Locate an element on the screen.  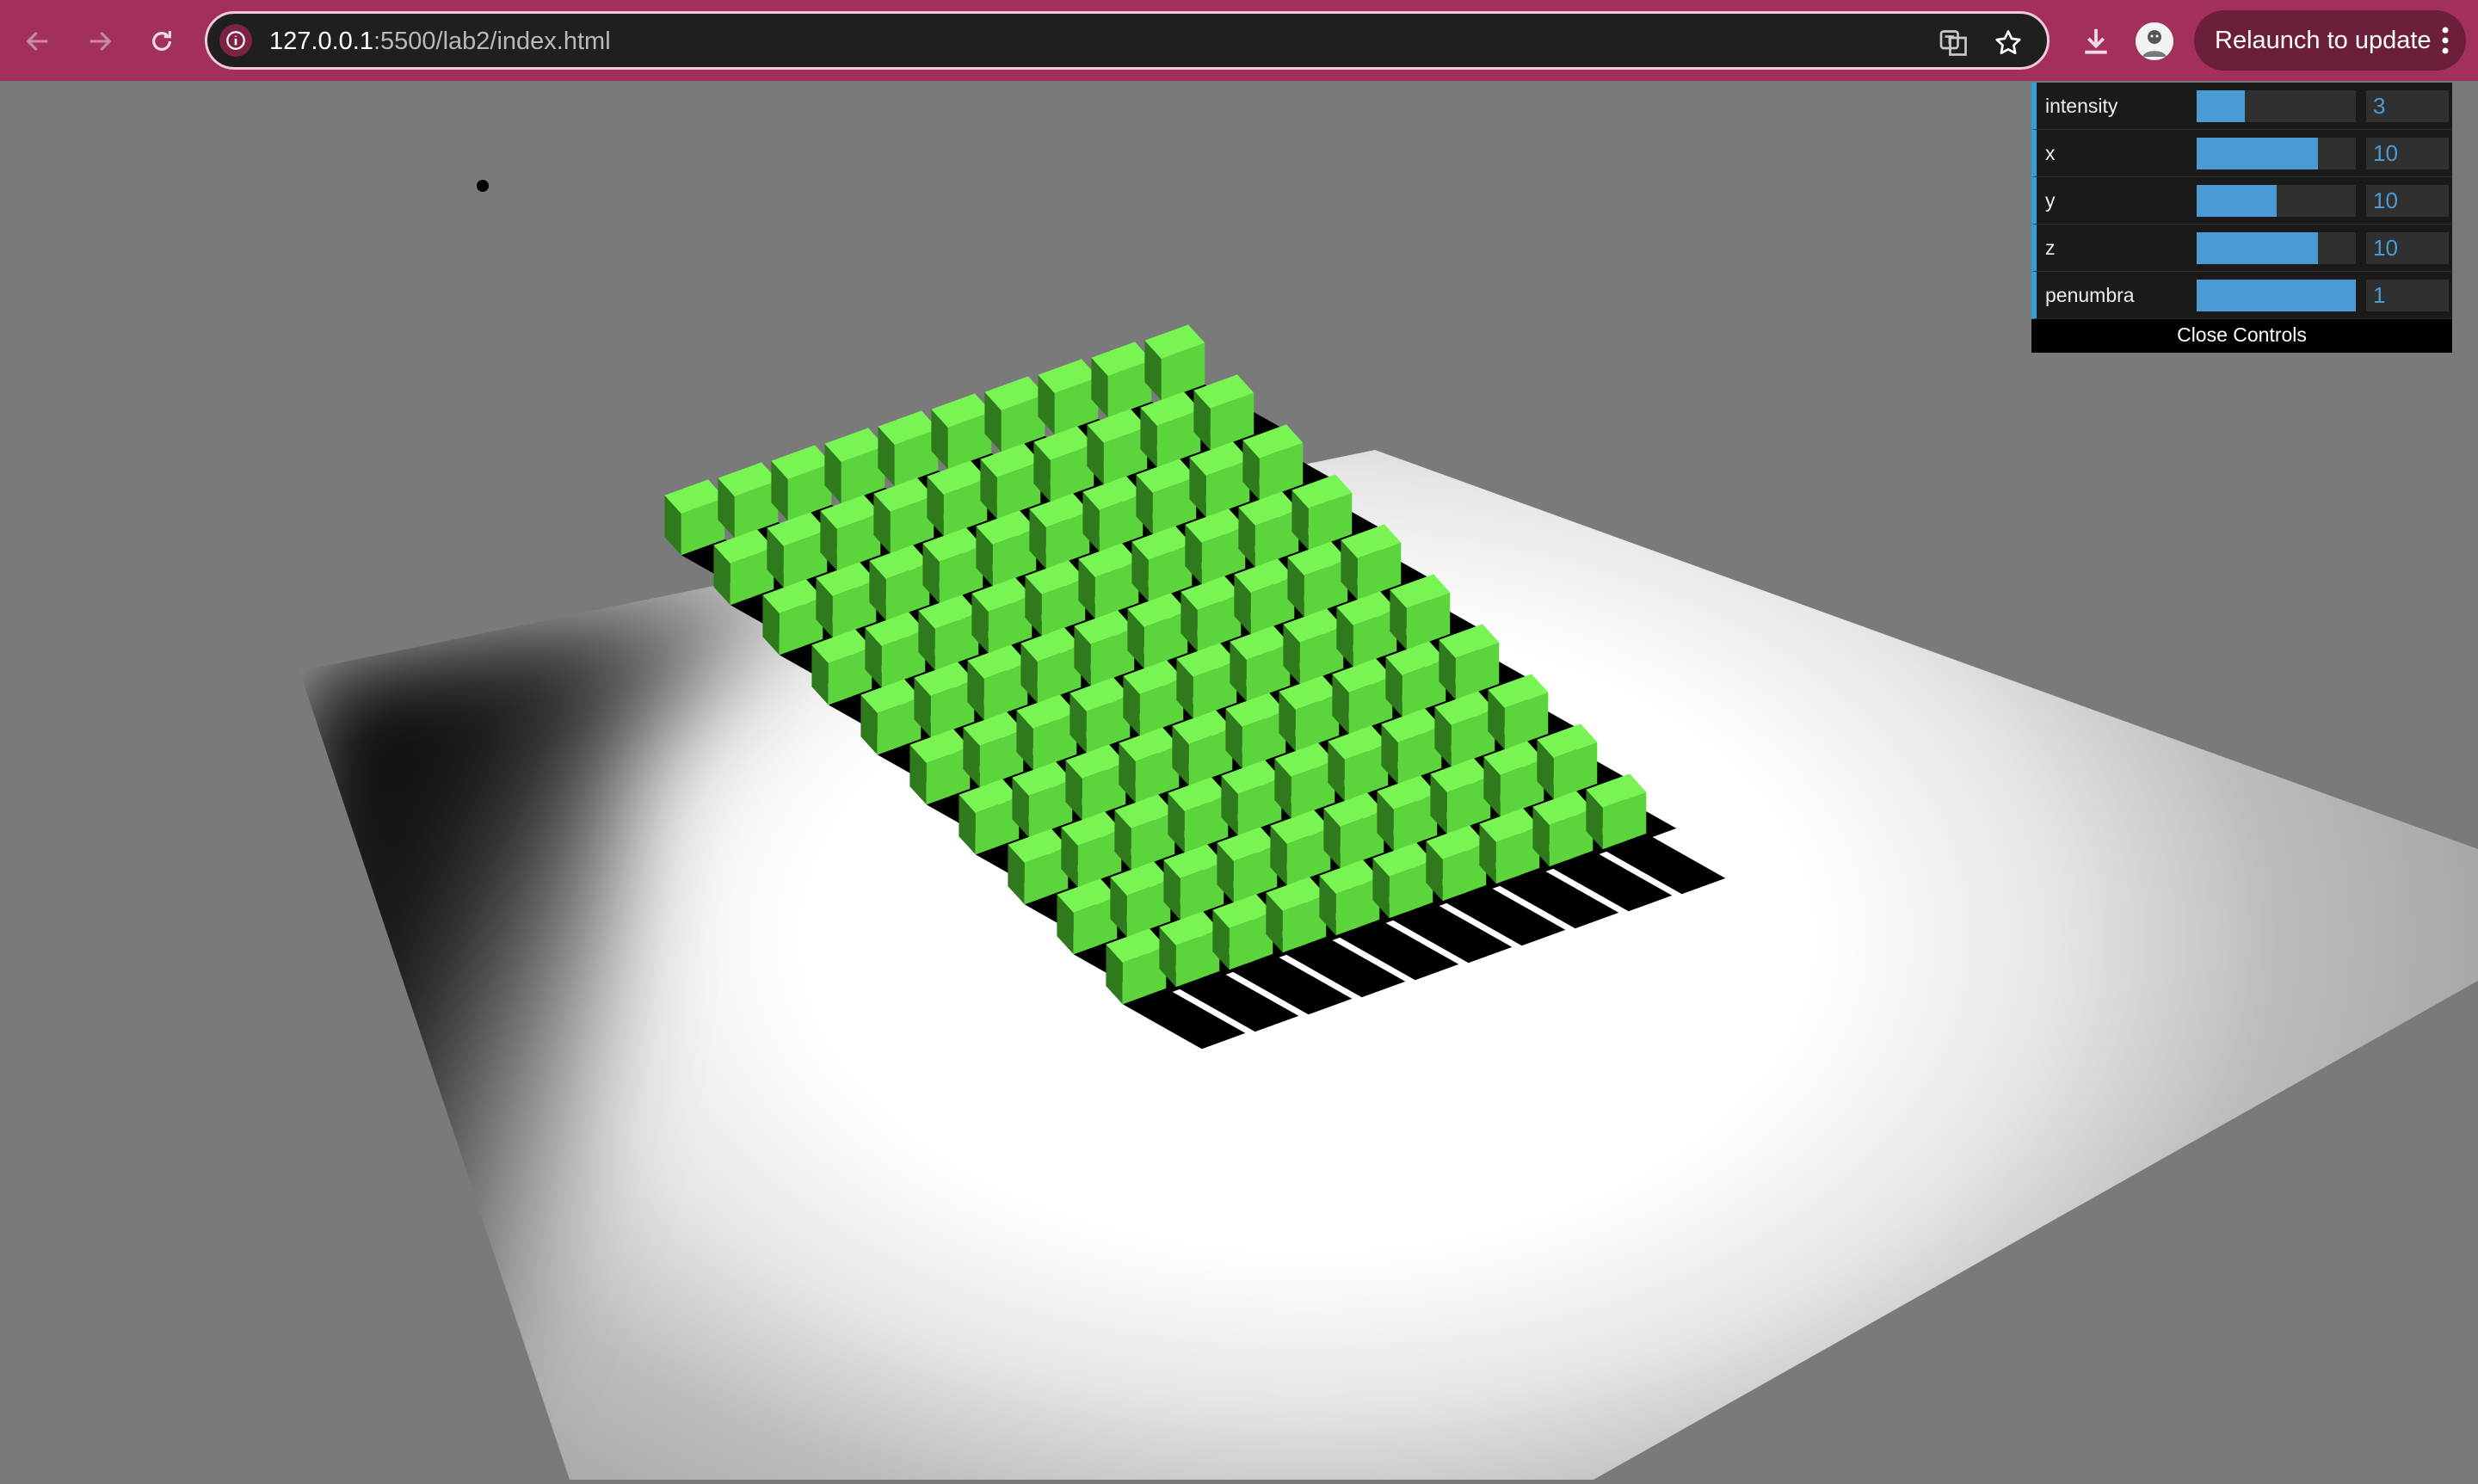
control-label-y: y is located at coordinates (2050, 200).